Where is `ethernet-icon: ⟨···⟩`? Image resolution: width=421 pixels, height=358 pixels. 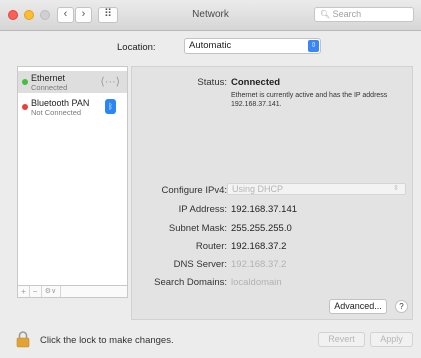 ethernet-icon: ⟨···⟩ is located at coordinates (110, 82).